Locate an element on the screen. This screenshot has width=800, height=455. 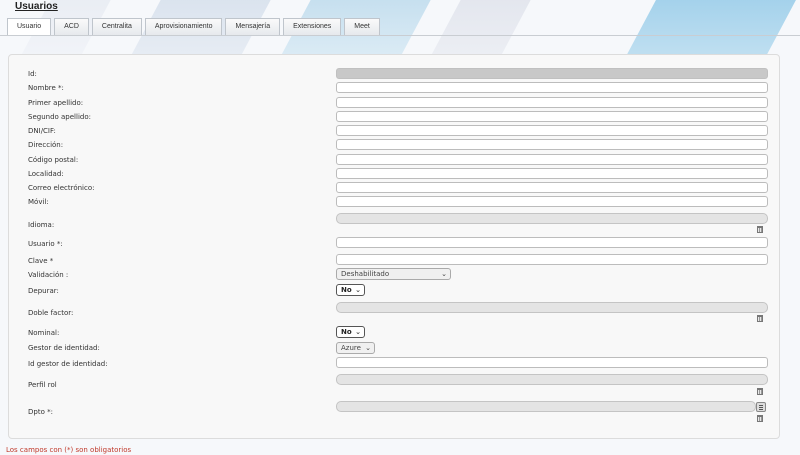
movil-label: Móvil: is located at coordinates (38, 202).